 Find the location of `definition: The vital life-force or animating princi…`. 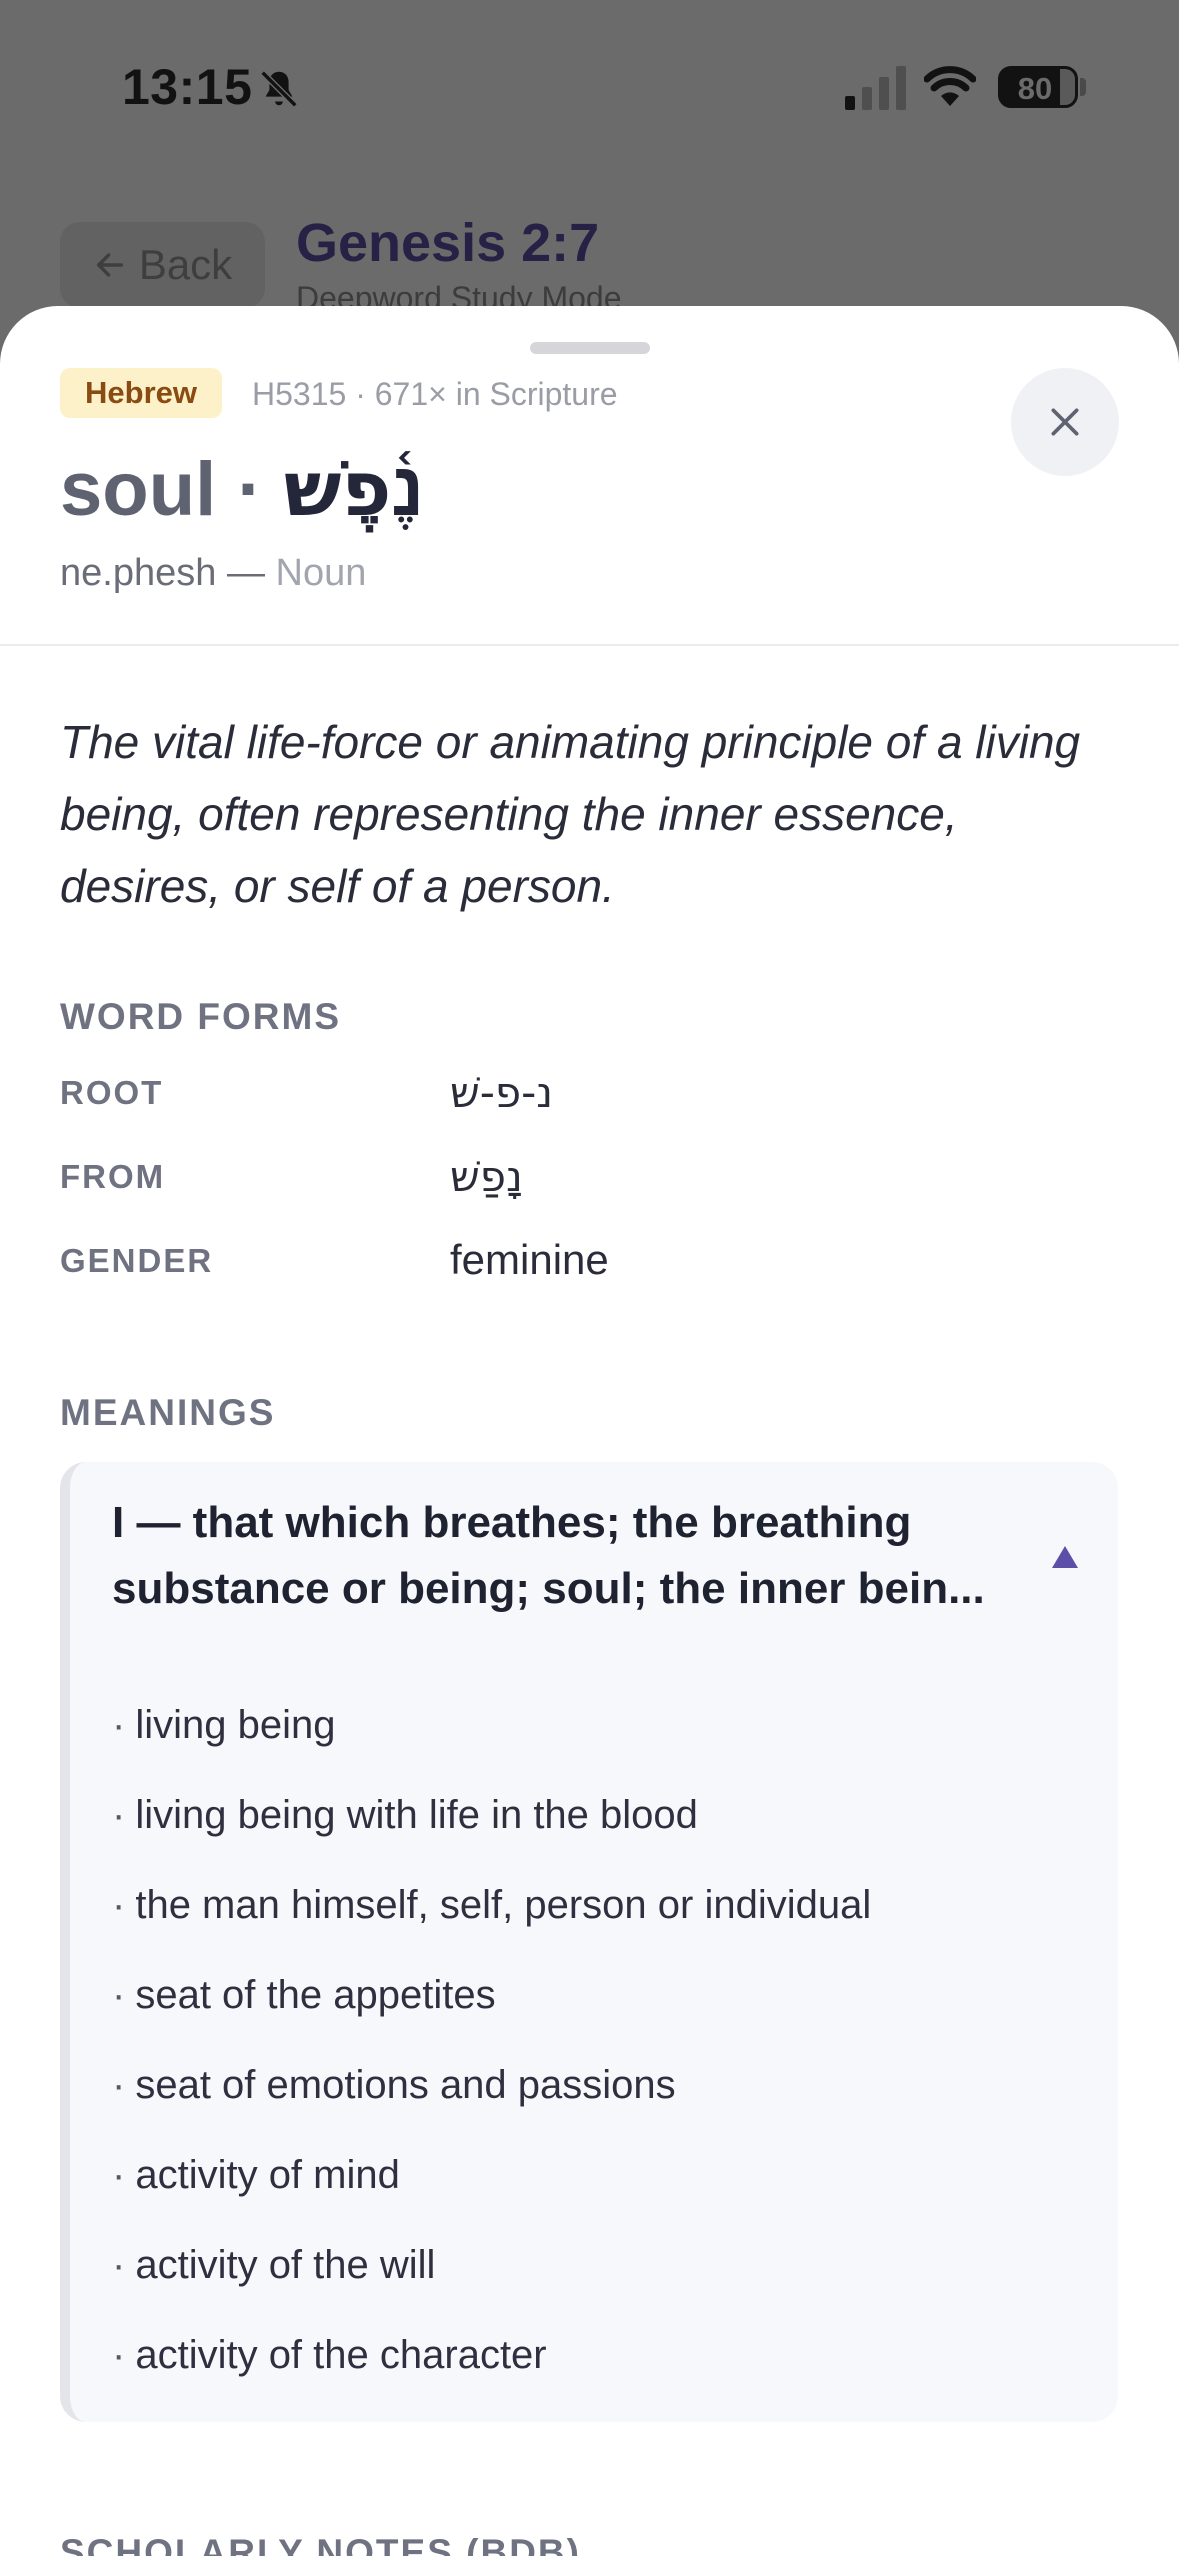

definition: The vital life-force or animating princi… is located at coordinates (570, 814).